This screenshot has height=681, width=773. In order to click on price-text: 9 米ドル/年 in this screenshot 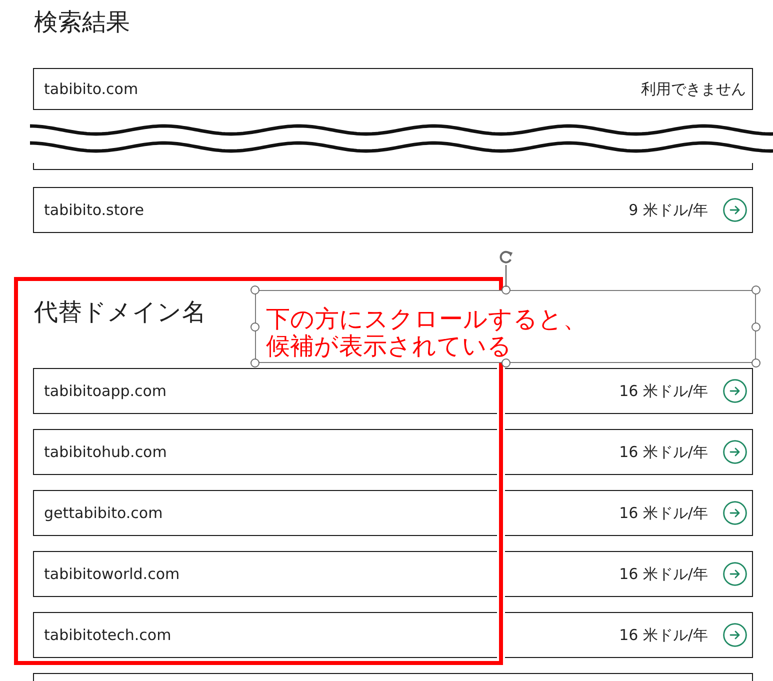, I will do `click(668, 210)`.